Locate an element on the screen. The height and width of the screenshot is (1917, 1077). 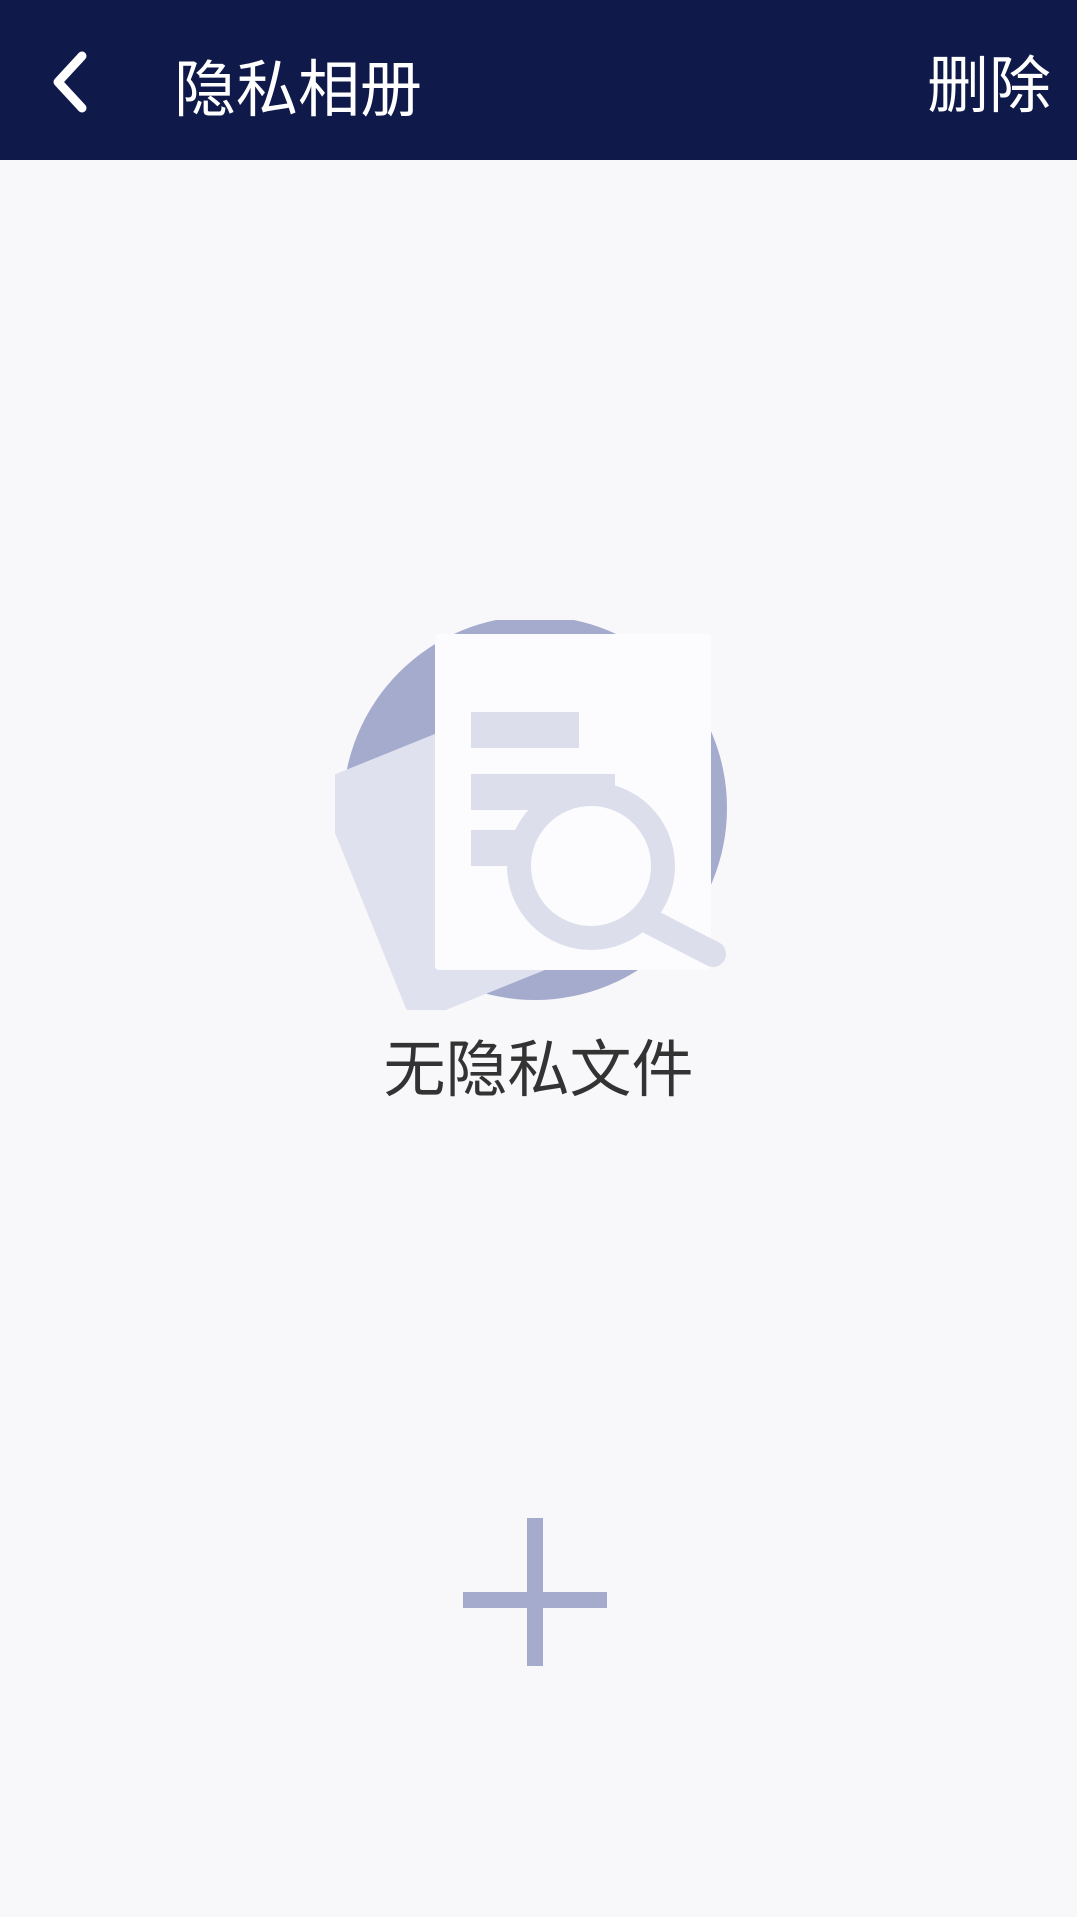
plus-icon is located at coordinates (535, 1592).